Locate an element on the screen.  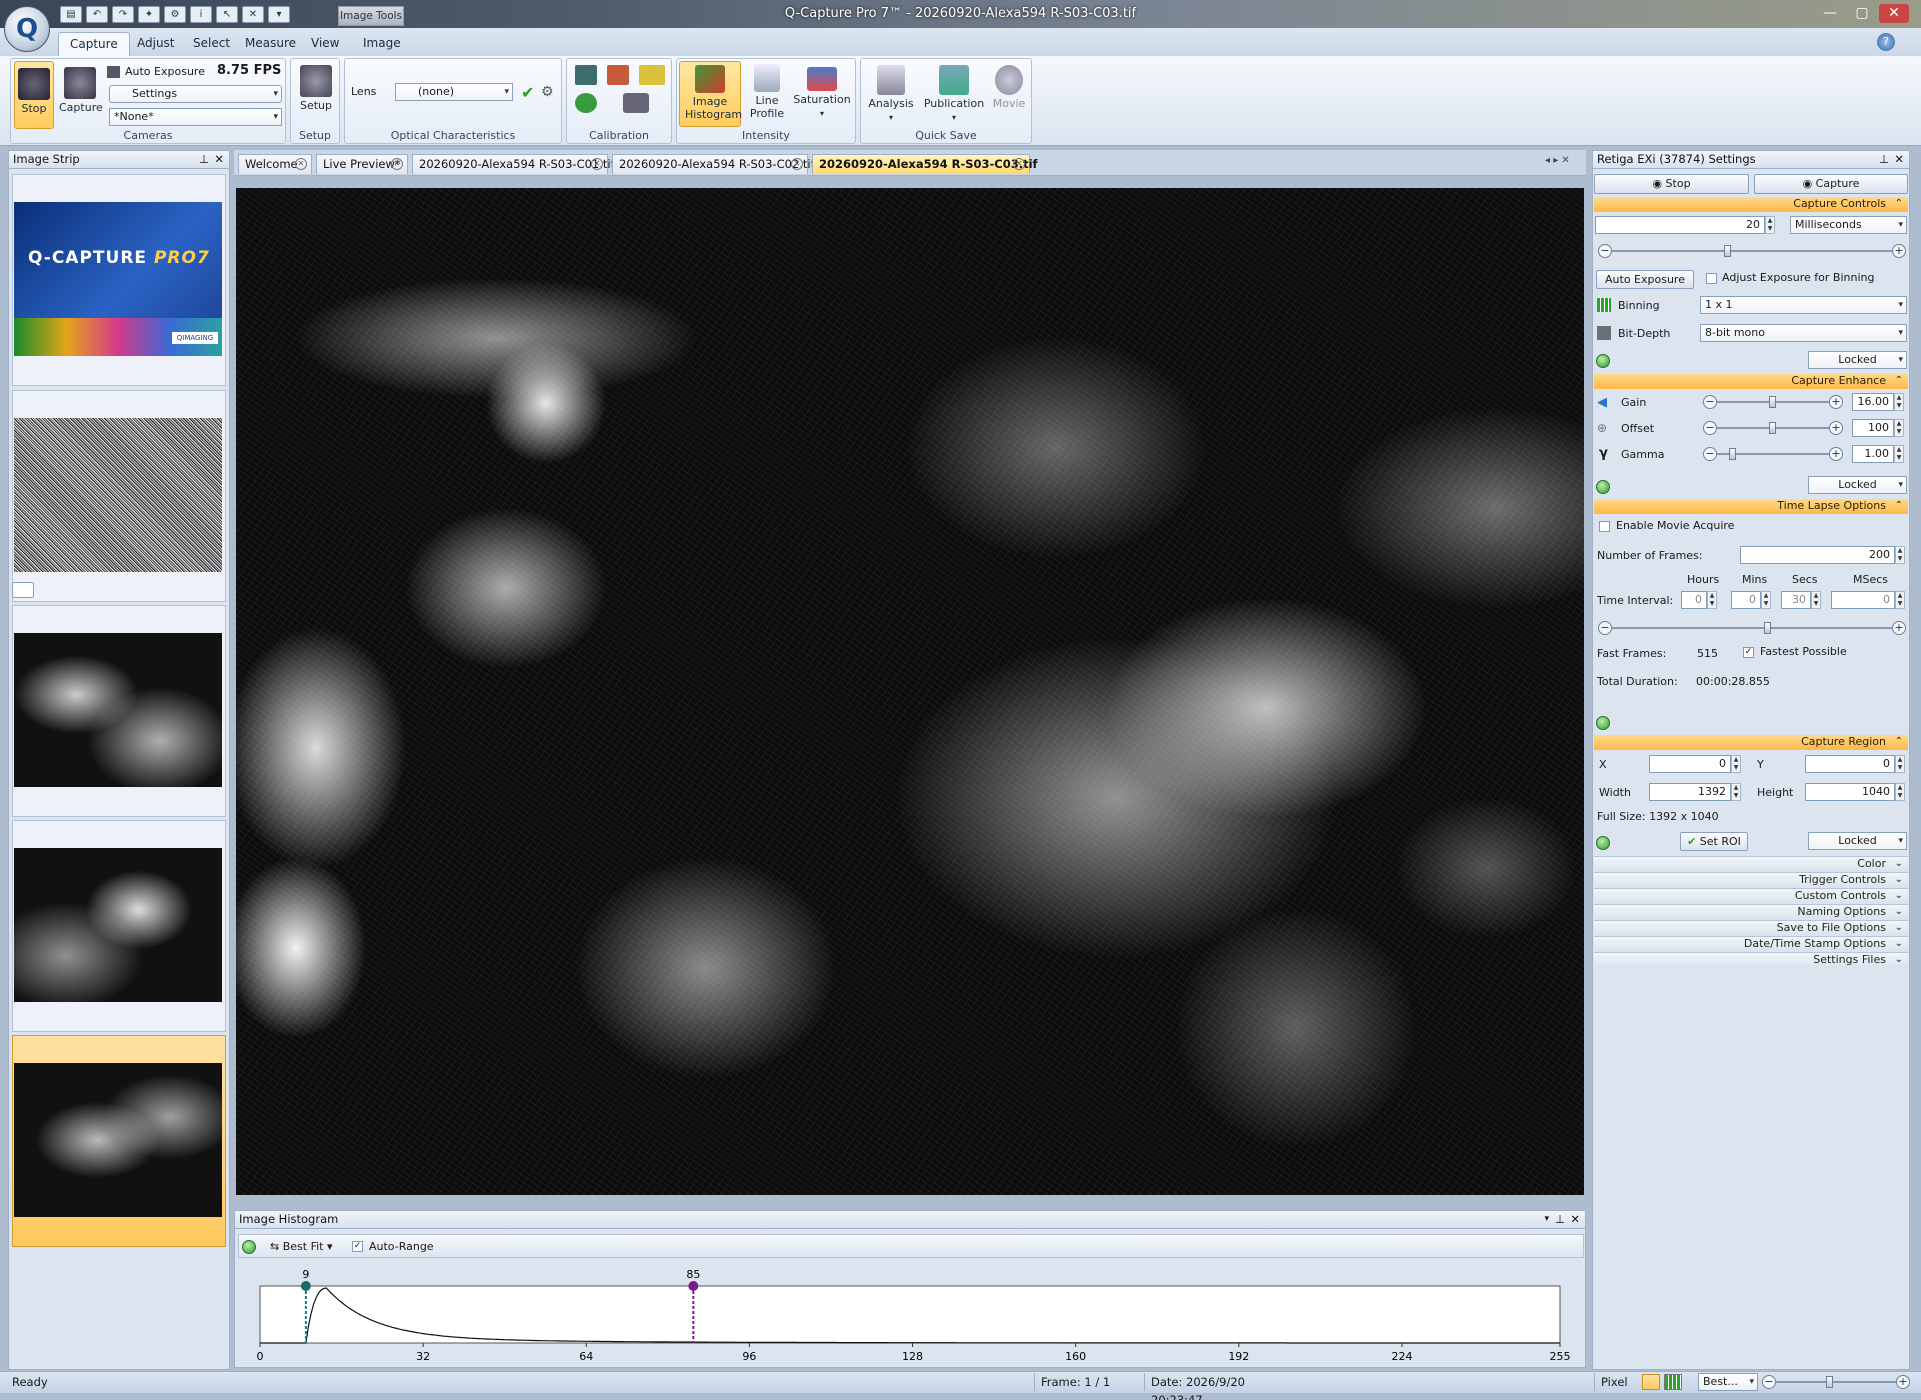
offset-input: 100 is located at coordinates (1873, 428).